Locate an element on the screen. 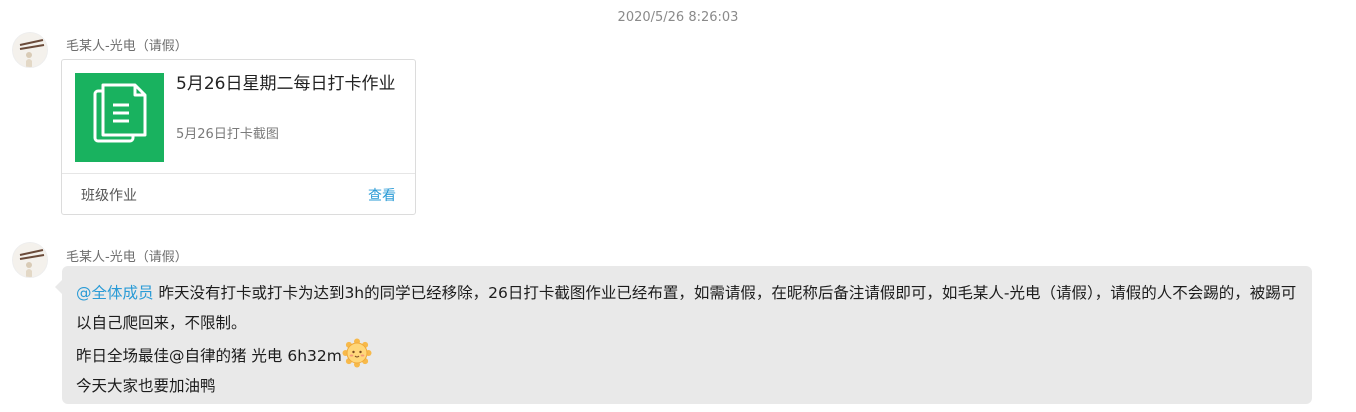 Image resolution: width=1356 pixels, height=412 pixels. card-subtitle: 5月26日打卡截图 is located at coordinates (227, 134).